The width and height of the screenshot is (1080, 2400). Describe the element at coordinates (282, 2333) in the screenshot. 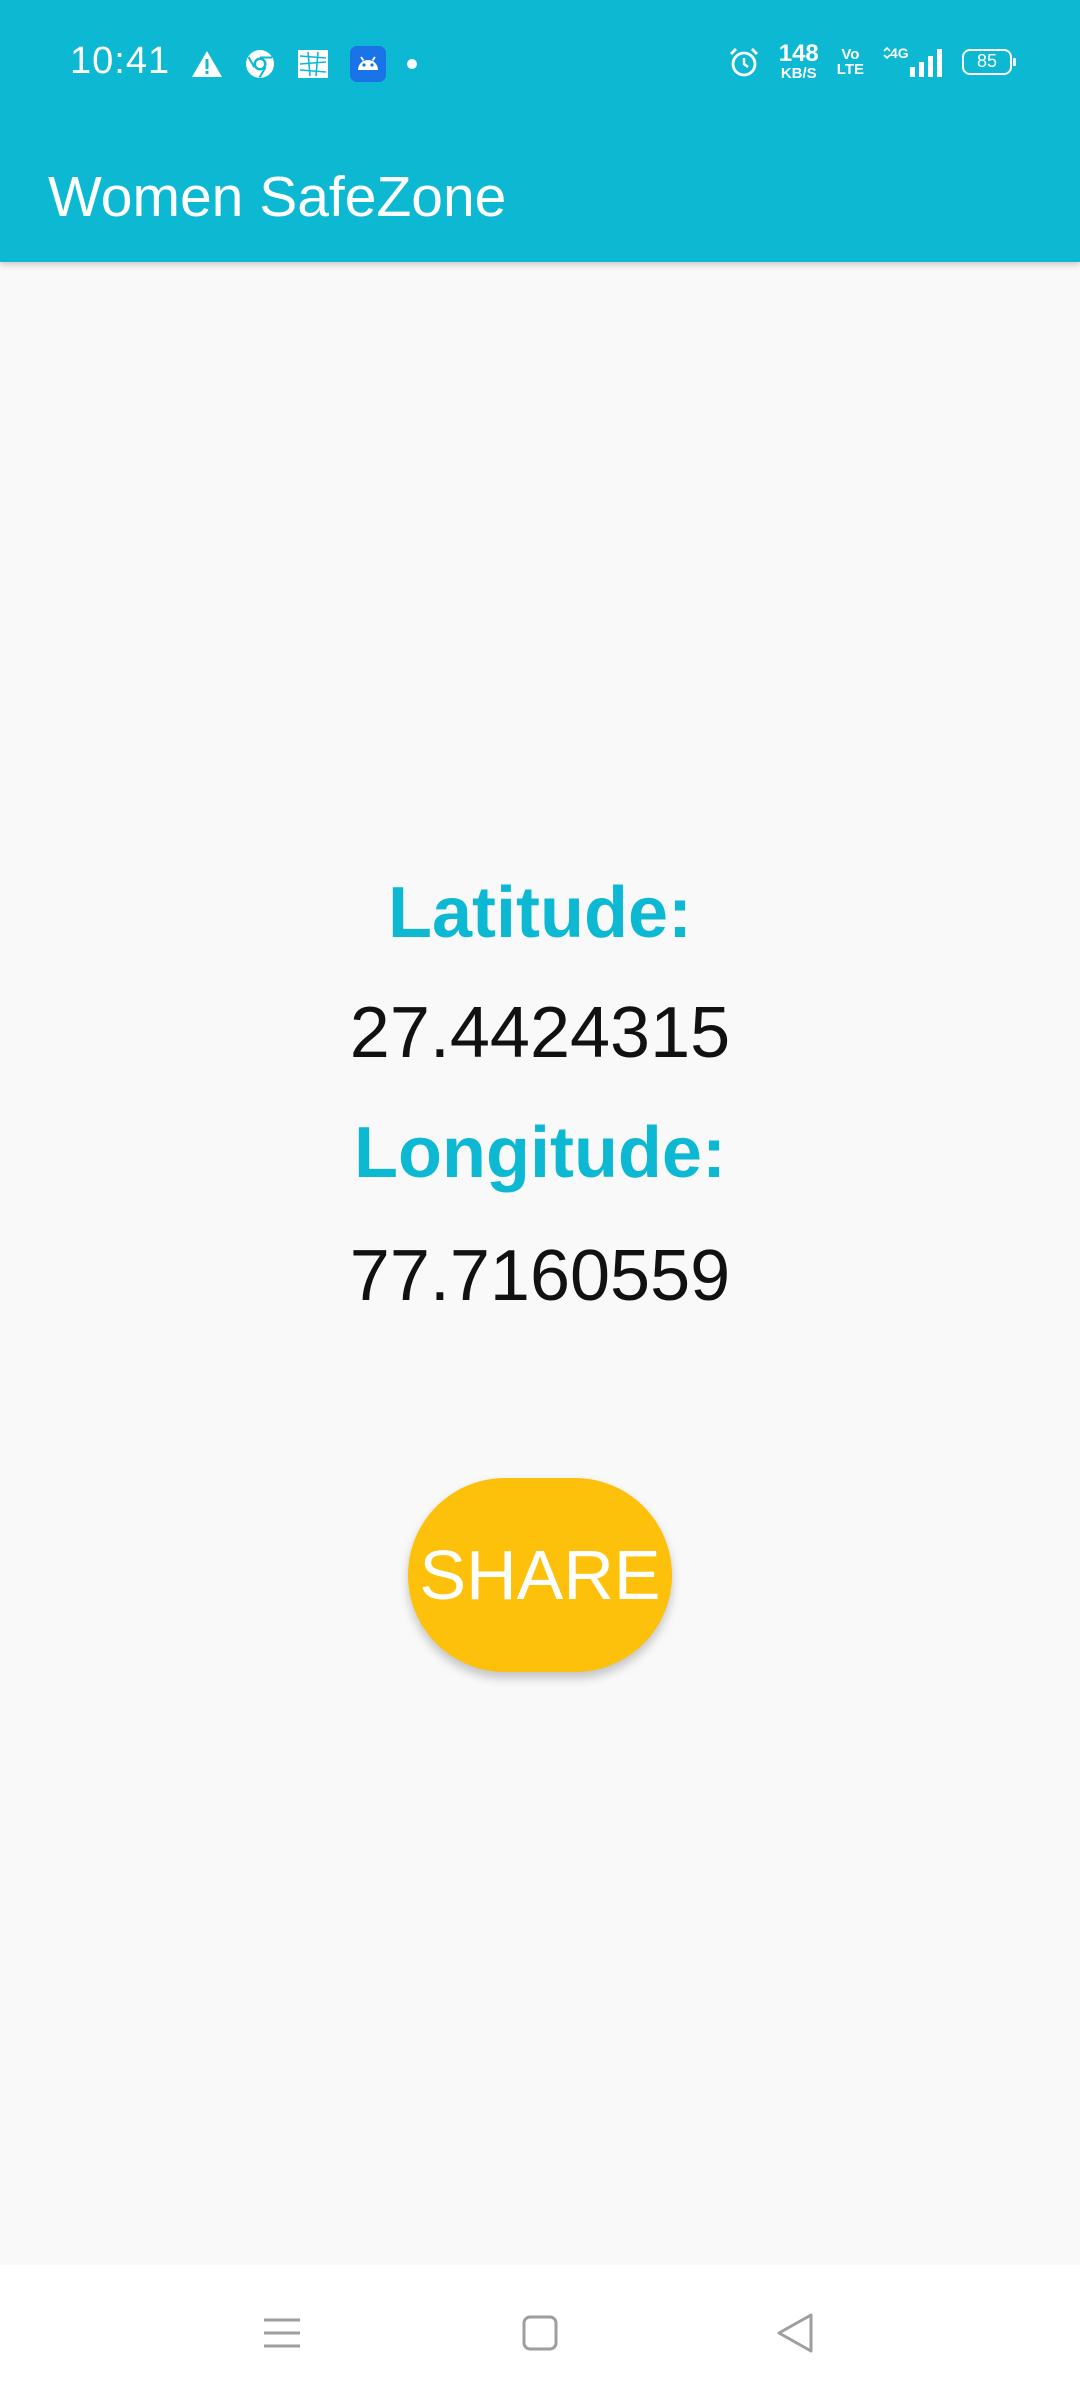

I see `menu-icon` at that location.